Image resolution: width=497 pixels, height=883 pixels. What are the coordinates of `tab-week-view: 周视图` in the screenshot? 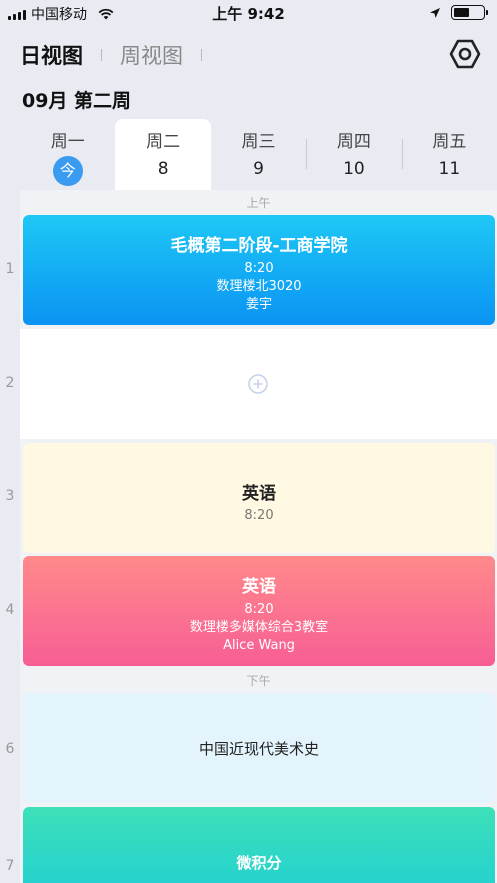 It's located at (151, 55).